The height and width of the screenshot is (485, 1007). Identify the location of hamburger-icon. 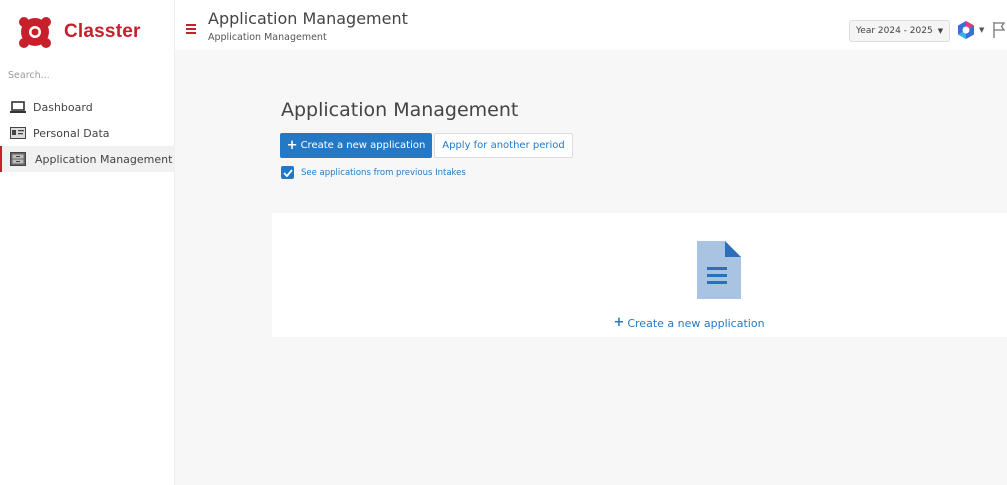
(191, 29).